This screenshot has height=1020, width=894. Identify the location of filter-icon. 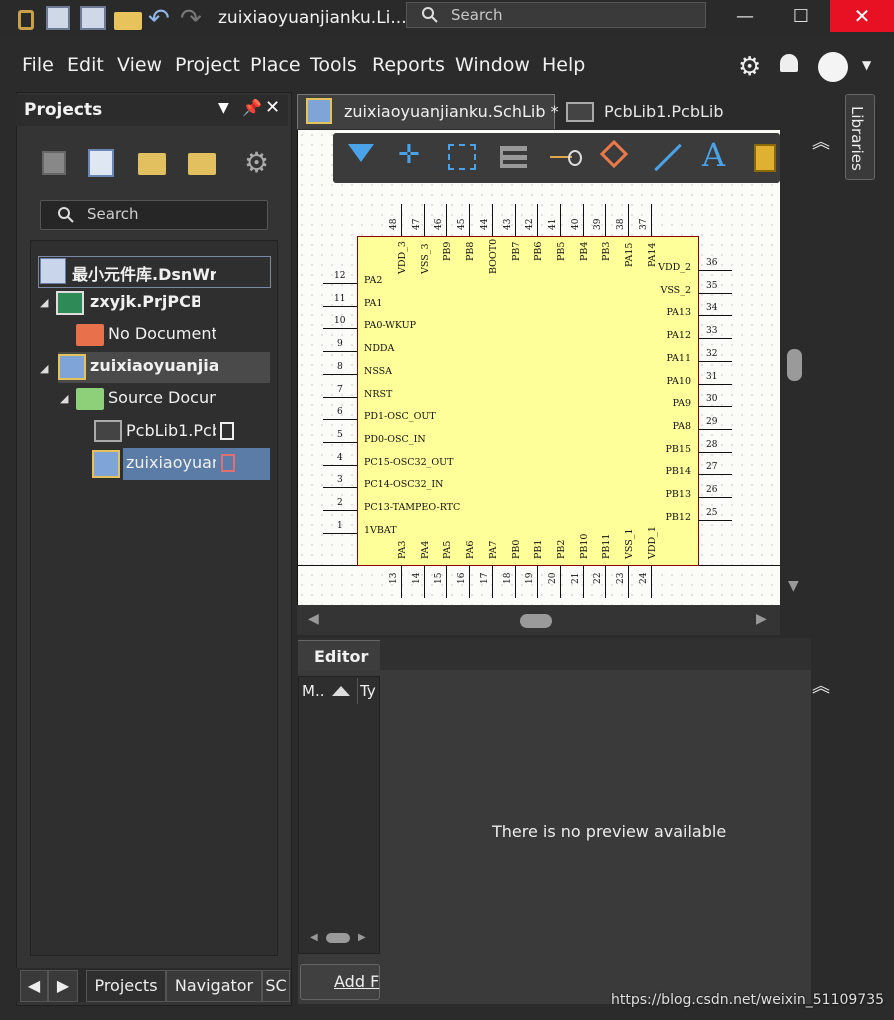
(361, 153).